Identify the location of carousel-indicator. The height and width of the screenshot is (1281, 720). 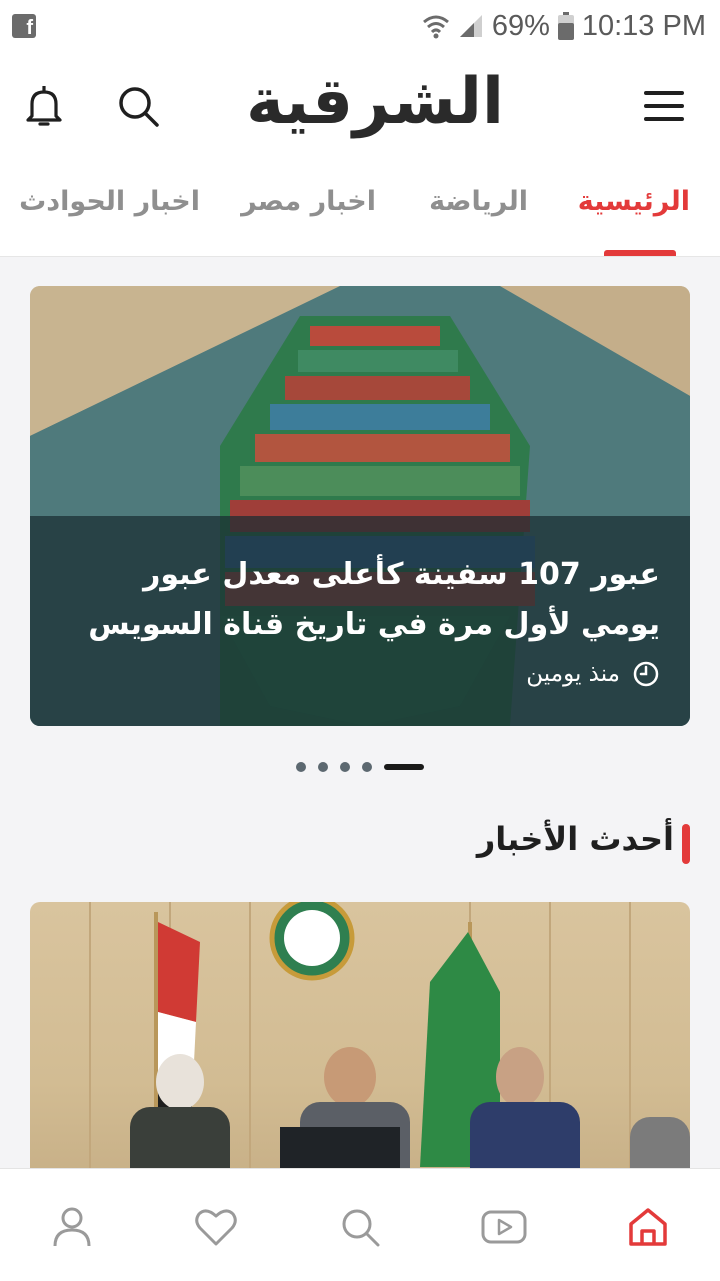
(360, 767).